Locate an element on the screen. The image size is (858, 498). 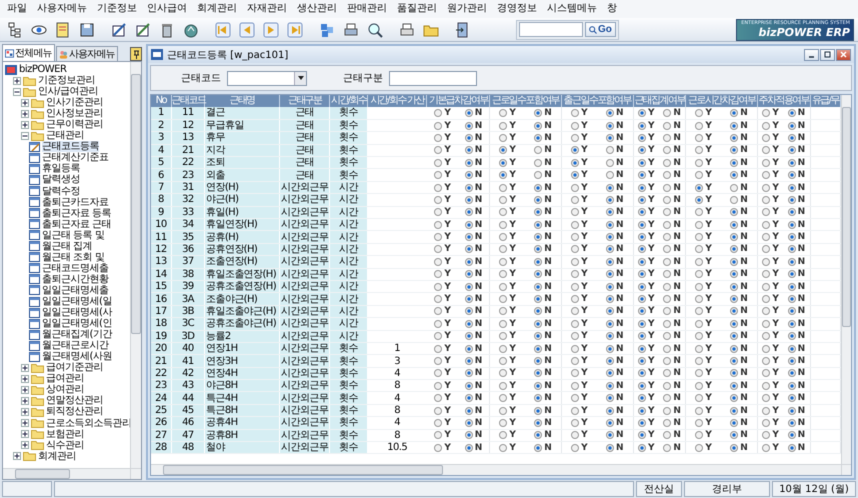
pin-button is located at coordinates (136, 54).